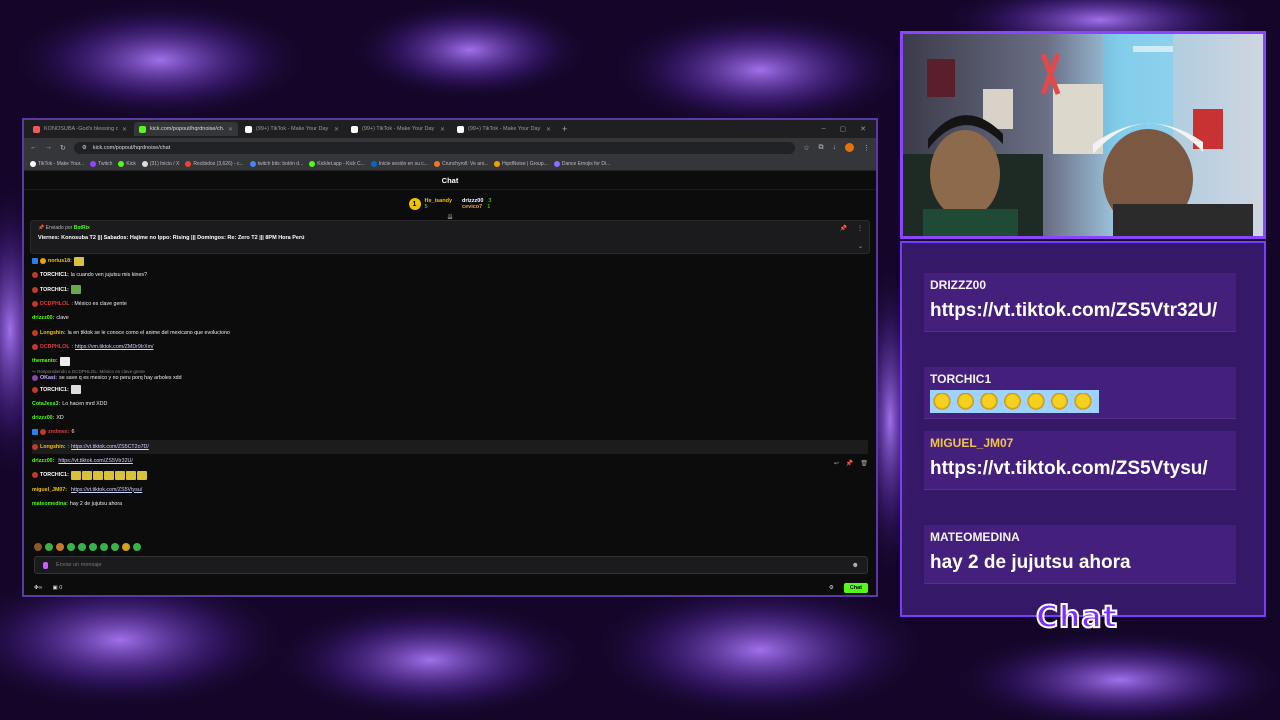  I want to click on gear-icon: ⚙, so click(831, 588).